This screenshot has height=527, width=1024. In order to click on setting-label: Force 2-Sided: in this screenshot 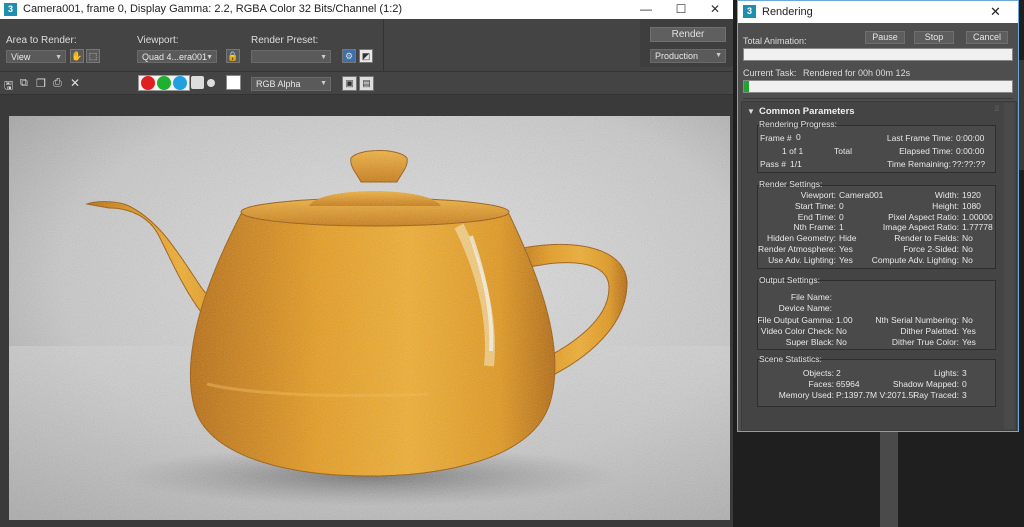, I will do `click(931, 249)`.